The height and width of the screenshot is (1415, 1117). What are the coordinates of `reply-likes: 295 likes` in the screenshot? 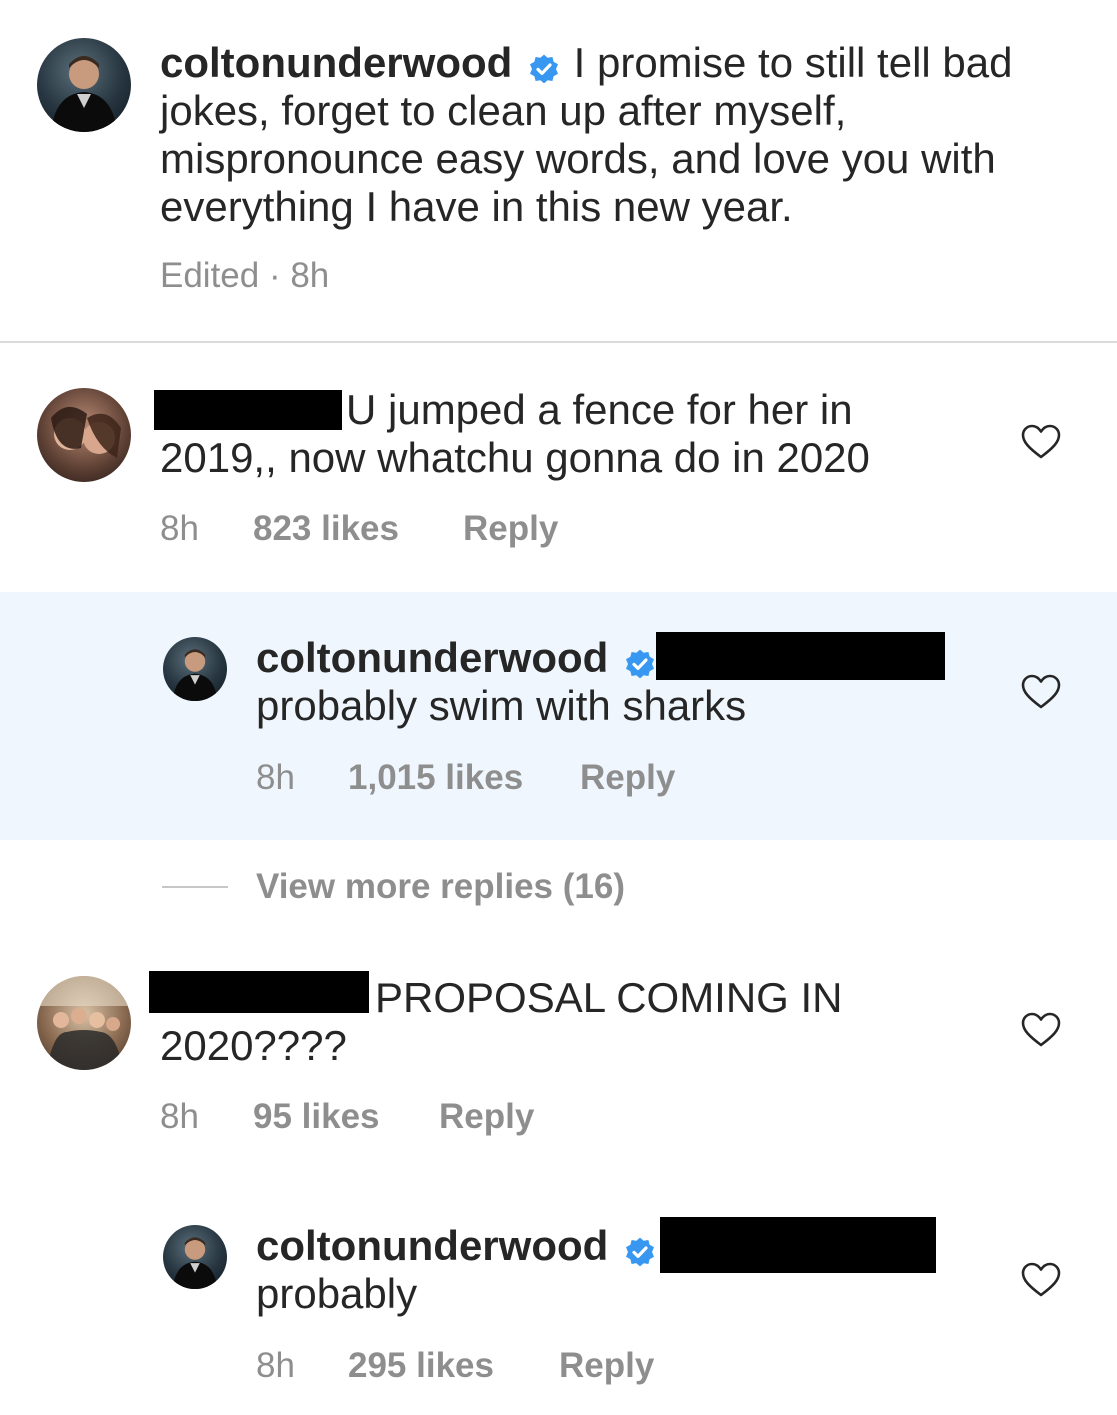 It's located at (421, 1366).